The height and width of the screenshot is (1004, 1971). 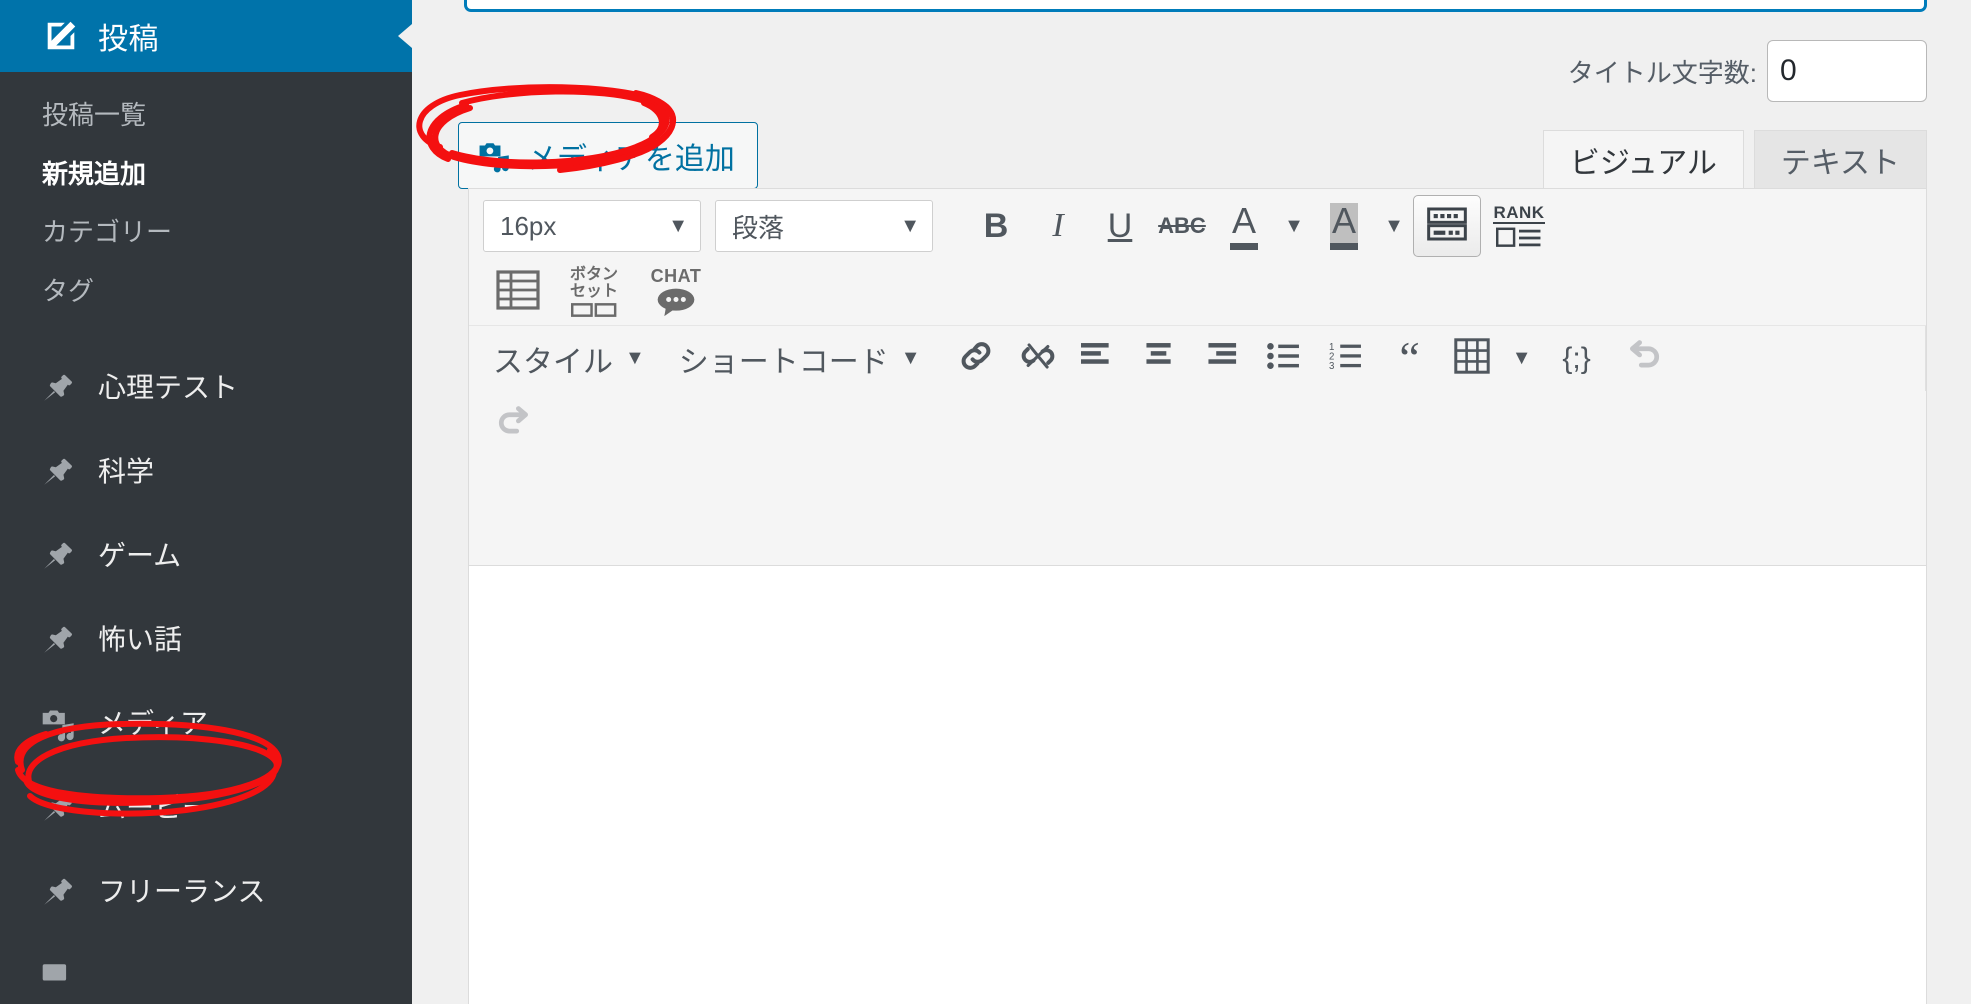 I want to click on align-center-icon, so click(x=1162, y=358).